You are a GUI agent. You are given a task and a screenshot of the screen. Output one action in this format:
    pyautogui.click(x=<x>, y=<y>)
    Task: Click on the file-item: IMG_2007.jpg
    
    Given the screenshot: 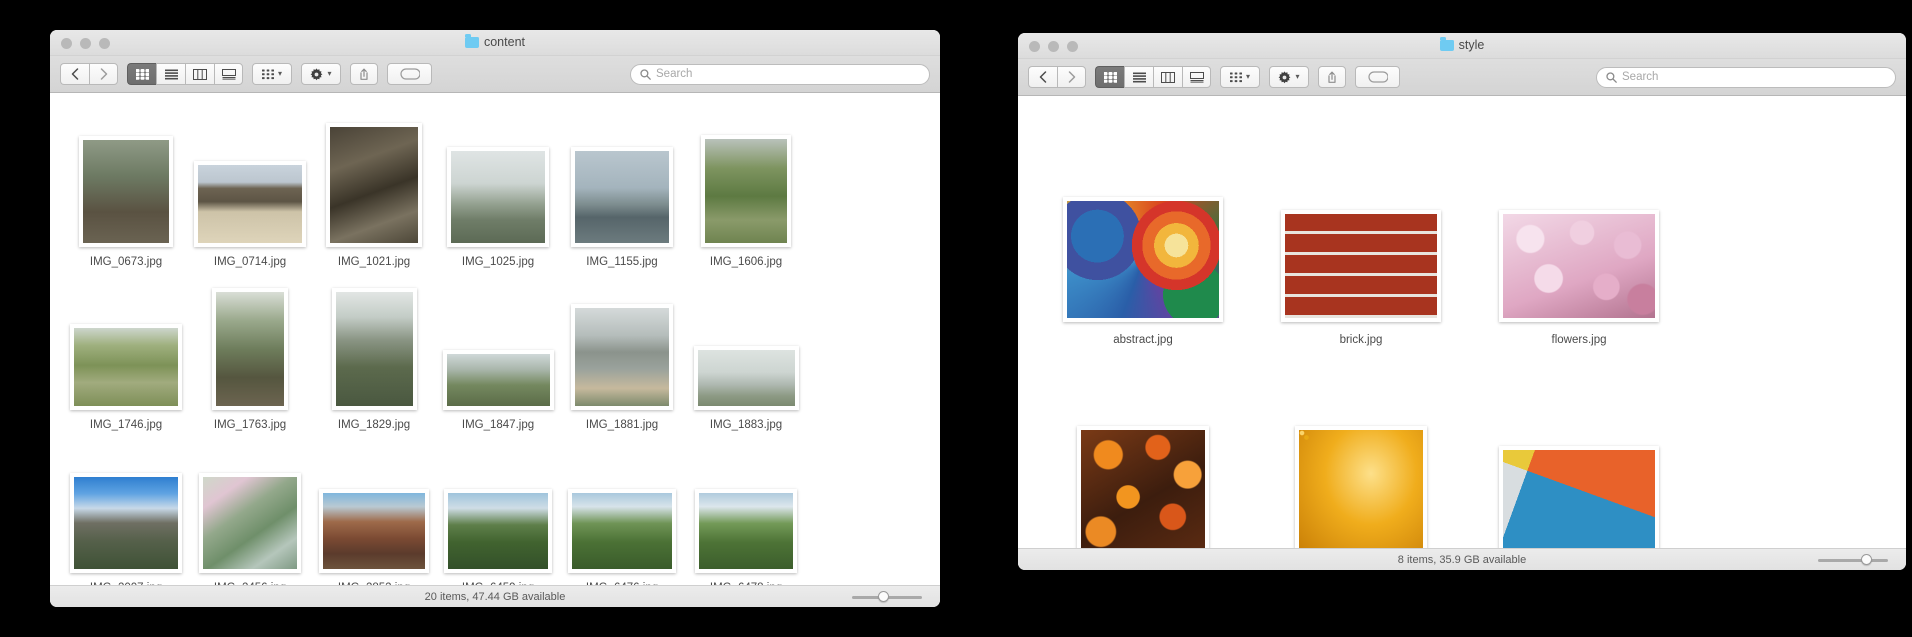 What is the action you would take?
    pyautogui.click(x=126, y=512)
    